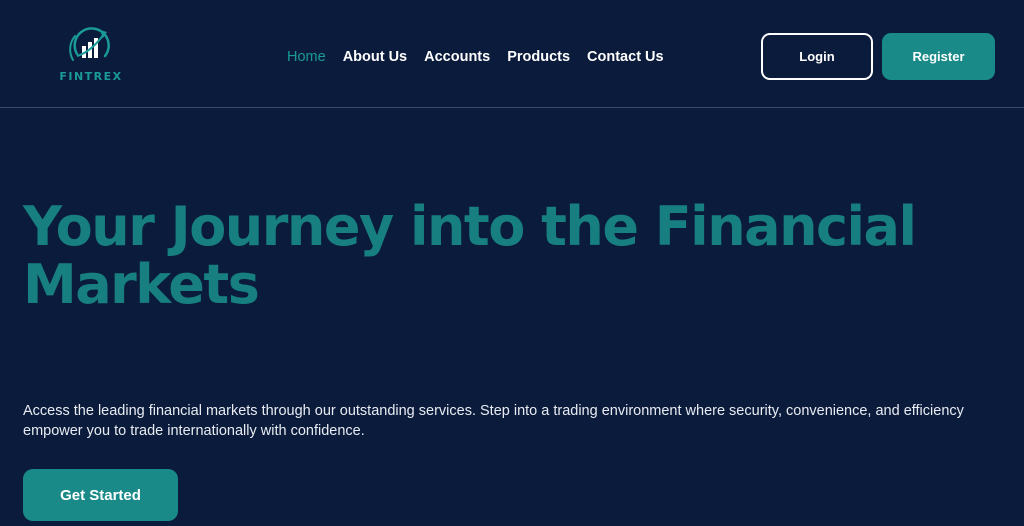 This screenshot has height=526, width=1024. What do you see at coordinates (817, 56) in the screenshot?
I see `login-button: Login` at bounding box center [817, 56].